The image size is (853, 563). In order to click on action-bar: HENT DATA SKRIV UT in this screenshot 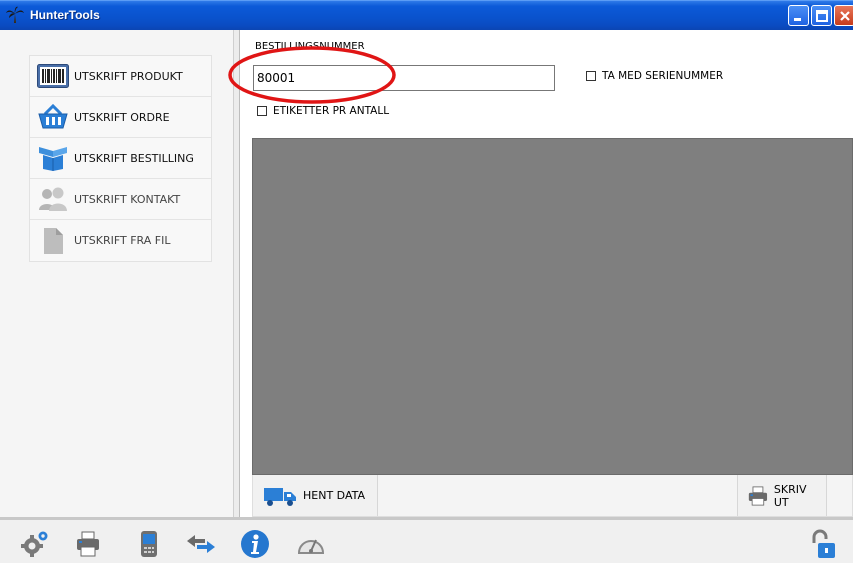, I will do `click(552, 496)`.